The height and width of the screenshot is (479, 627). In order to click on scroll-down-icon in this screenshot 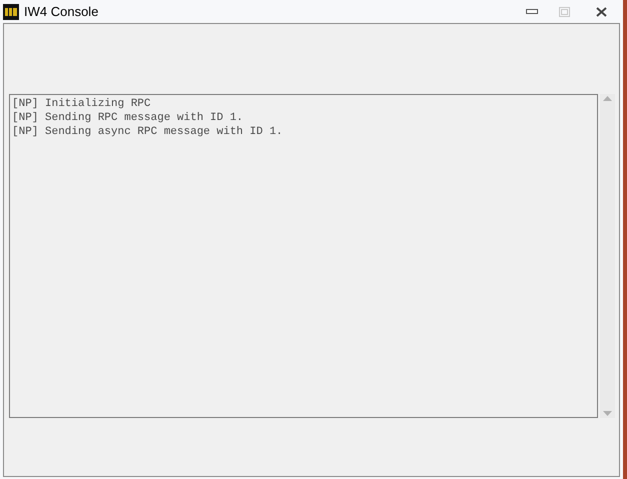, I will do `click(607, 413)`.